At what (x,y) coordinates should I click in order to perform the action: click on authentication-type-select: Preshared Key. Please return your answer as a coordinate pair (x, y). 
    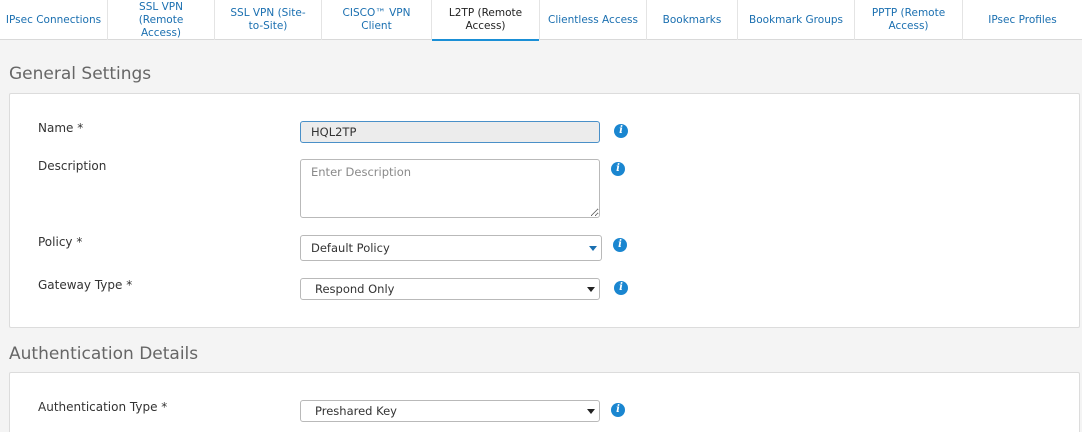
    Looking at the image, I should click on (450, 411).